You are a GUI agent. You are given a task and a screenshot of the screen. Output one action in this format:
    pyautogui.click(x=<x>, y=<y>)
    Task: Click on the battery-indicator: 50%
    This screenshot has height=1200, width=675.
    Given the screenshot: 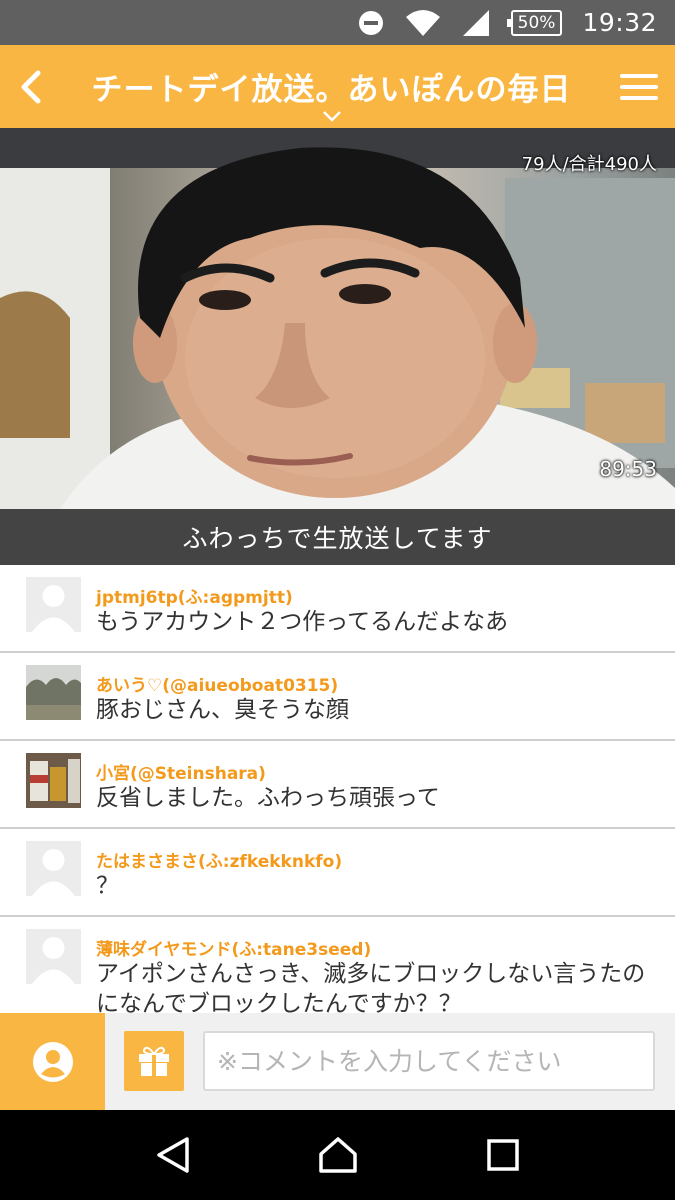 What is the action you would take?
    pyautogui.click(x=534, y=22)
    